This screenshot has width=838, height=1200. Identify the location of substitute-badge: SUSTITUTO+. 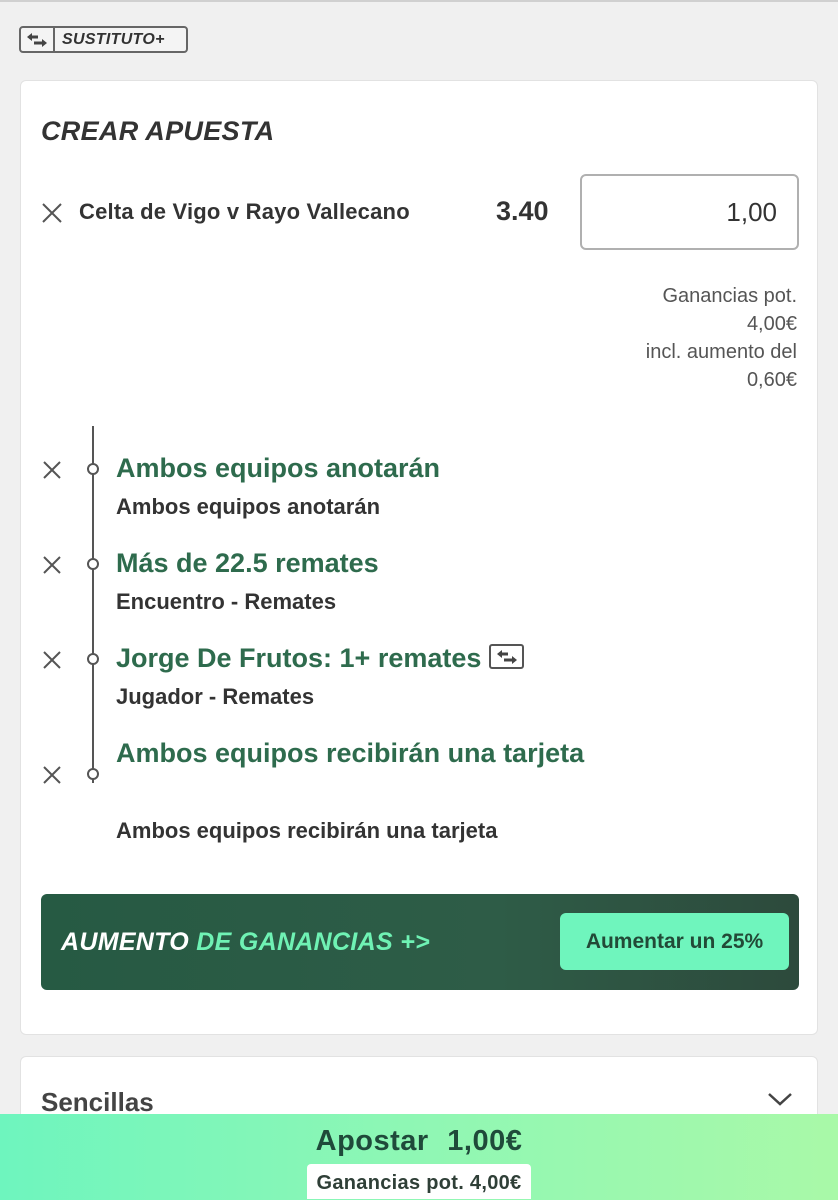
(103, 39).